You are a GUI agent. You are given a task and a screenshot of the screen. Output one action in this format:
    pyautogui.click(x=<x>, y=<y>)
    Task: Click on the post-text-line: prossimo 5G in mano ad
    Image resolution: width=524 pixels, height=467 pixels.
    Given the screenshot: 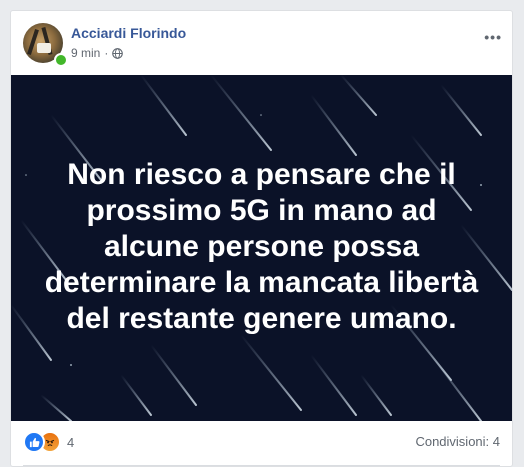 What is the action you would take?
    pyautogui.click(x=261, y=210)
    